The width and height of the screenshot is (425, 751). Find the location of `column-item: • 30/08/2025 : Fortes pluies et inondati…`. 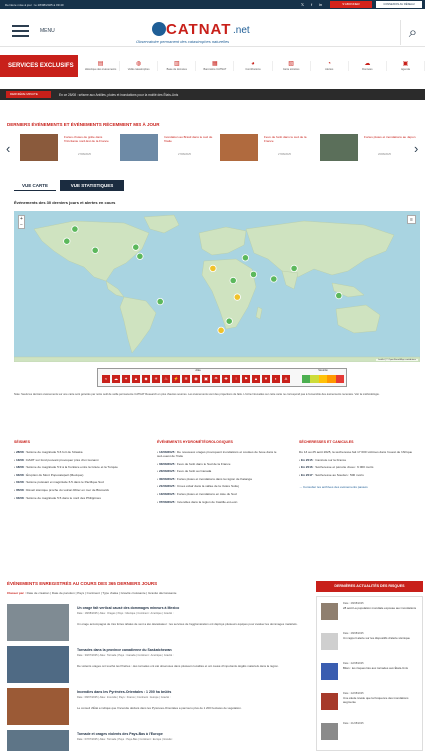

column-item: • 30/08/2025 : Fortes pluies et inondati… is located at coordinates (219, 479).